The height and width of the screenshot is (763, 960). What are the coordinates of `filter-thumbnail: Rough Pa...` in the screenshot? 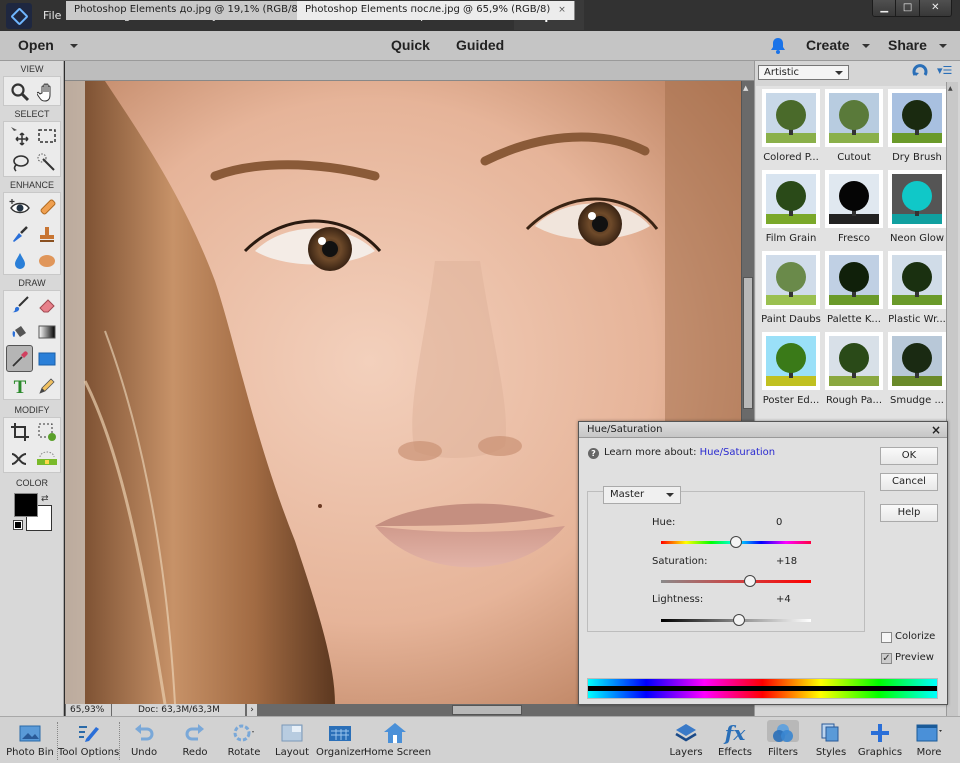 It's located at (854, 371).